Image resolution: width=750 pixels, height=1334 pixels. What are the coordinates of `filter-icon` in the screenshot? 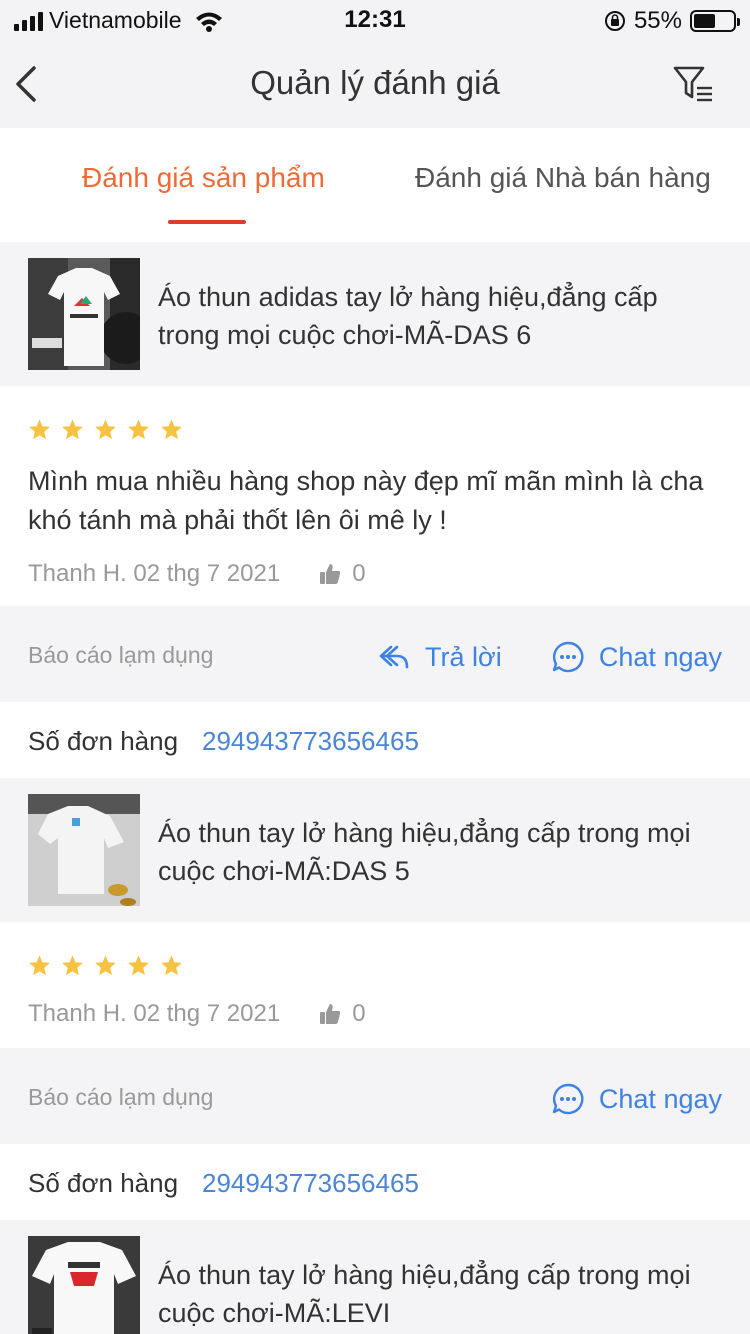 It's located at (694, 84).